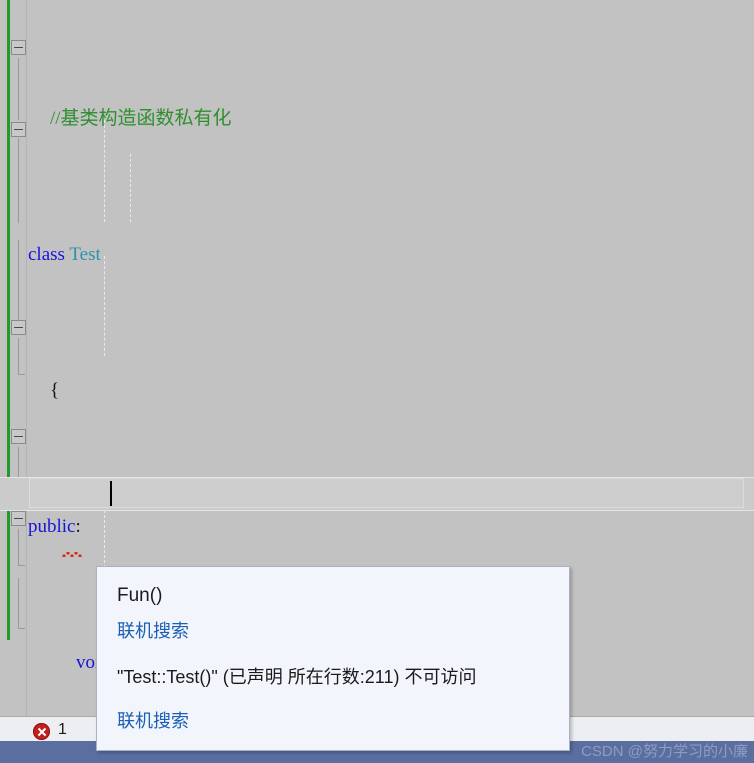 The image size is (754, 763). Describe the element at coordinates (141, 118) in the screenshot. I see `comment-token: //基类构造函数私有化` at that location.